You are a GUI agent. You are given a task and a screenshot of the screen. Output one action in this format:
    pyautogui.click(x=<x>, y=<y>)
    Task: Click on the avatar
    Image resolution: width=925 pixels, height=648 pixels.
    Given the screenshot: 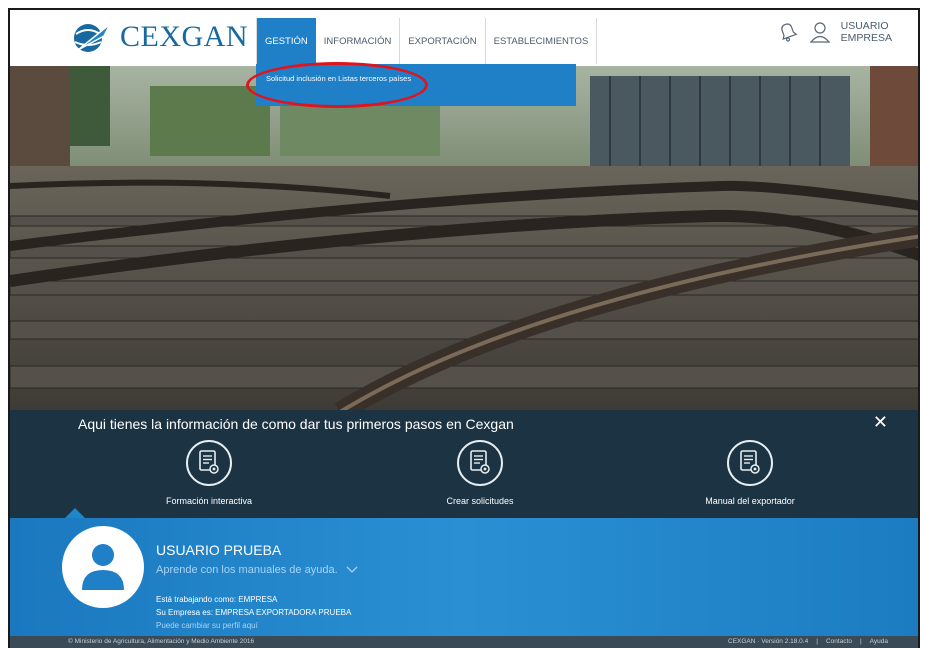 What is the action you would take?
    pyautogui.click(x=103, y=567)
    